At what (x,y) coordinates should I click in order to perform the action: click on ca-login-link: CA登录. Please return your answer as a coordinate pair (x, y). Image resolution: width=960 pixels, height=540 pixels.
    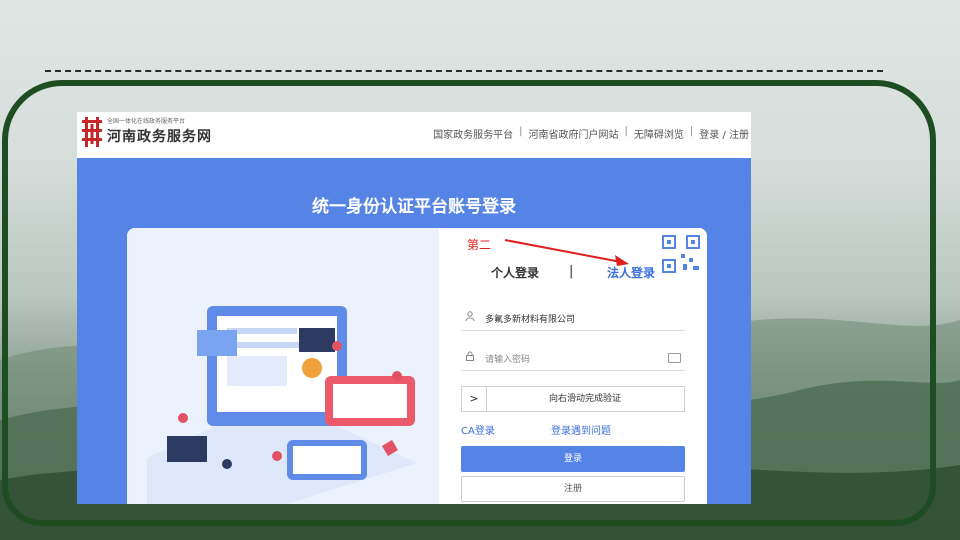
    Looking at the image, I should click on (478, 429).